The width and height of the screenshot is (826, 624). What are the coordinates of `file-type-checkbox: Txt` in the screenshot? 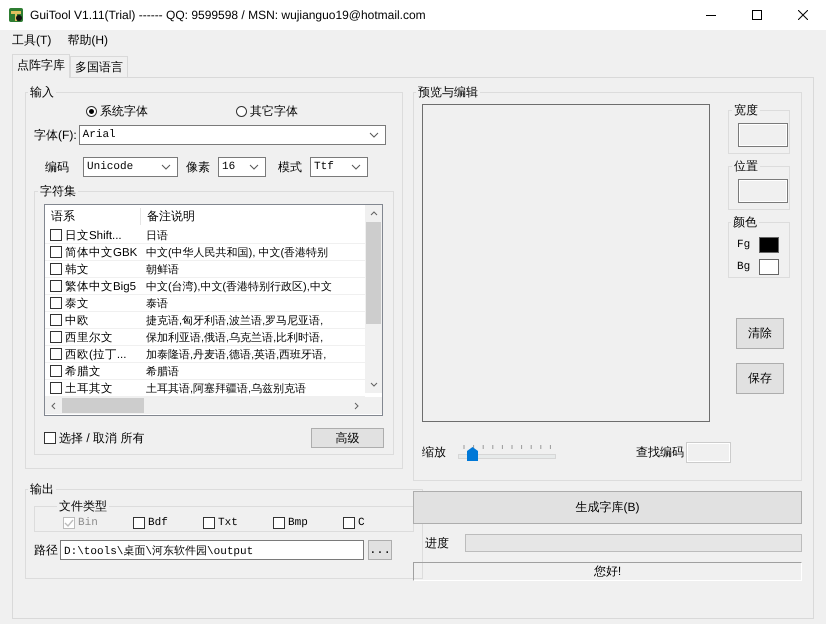 It's located at (238, 523).